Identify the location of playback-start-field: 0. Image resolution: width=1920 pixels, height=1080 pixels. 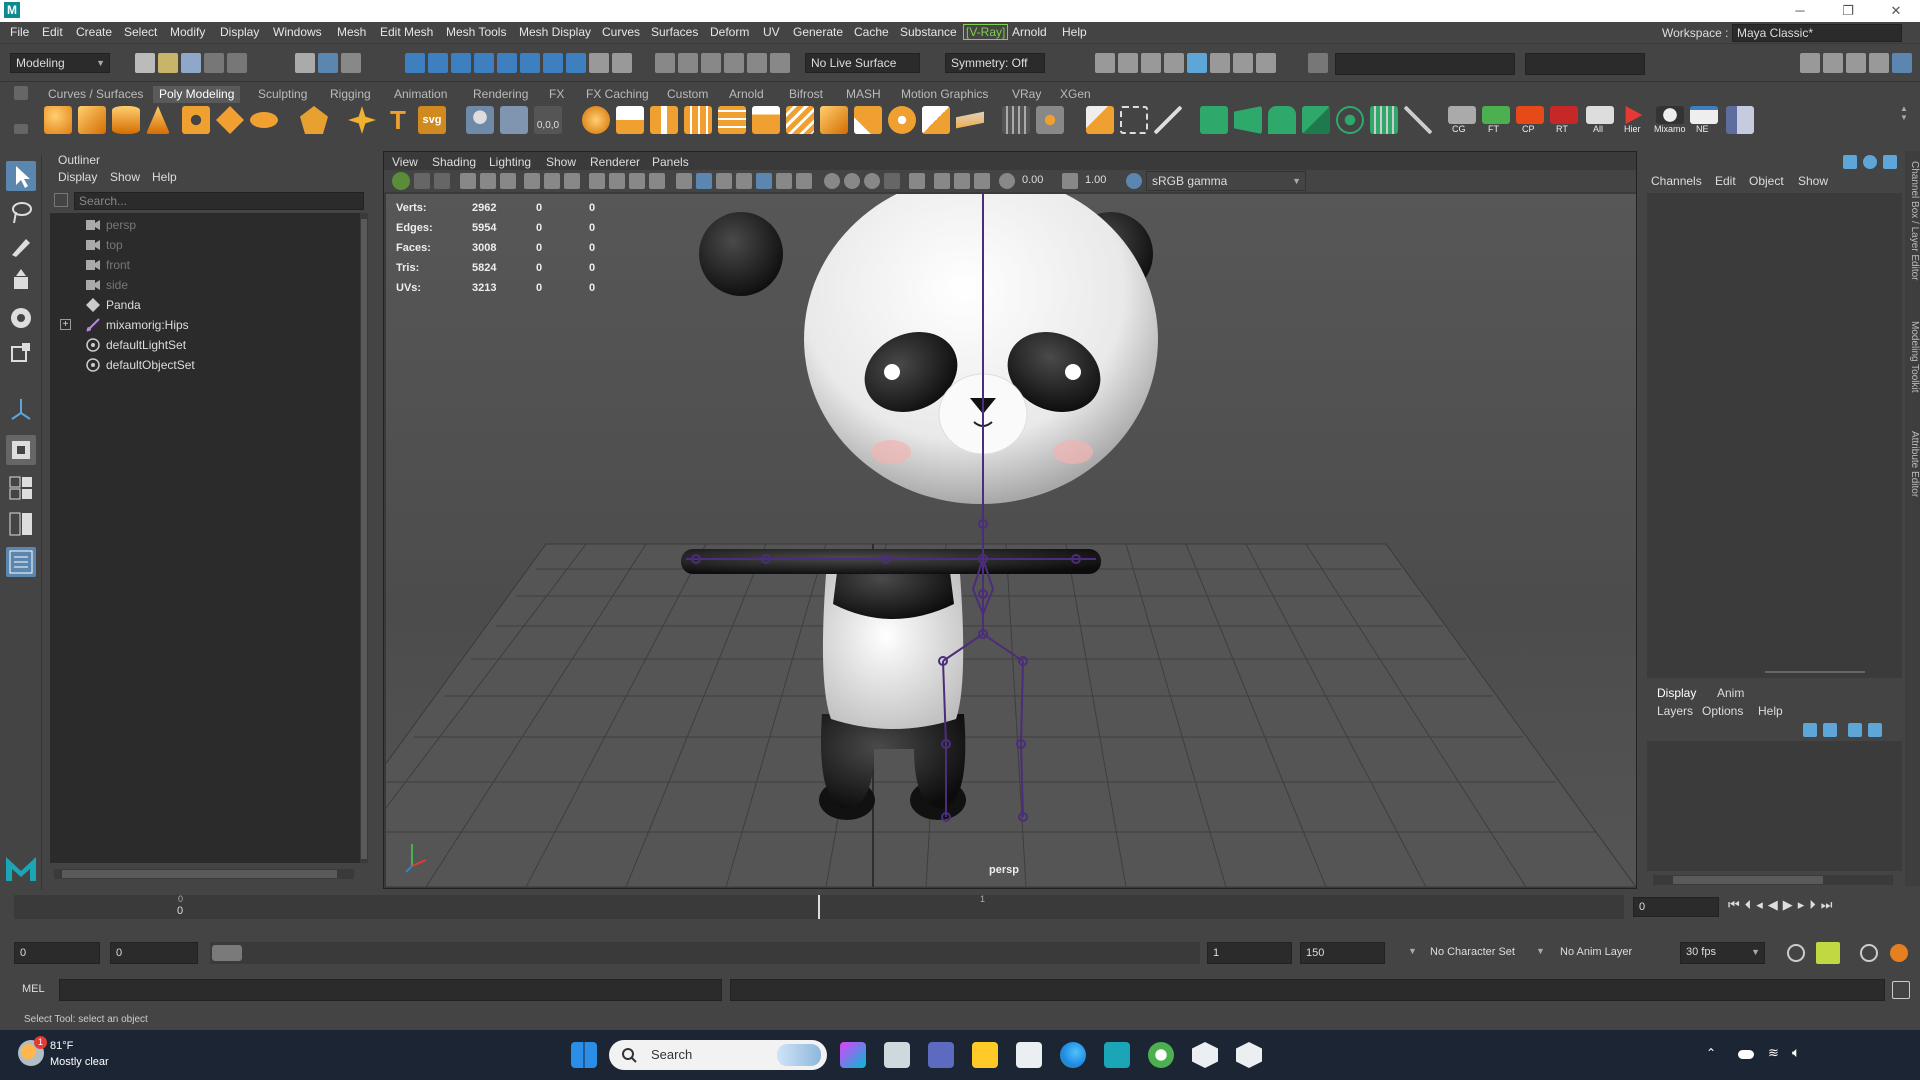
(154, 953).